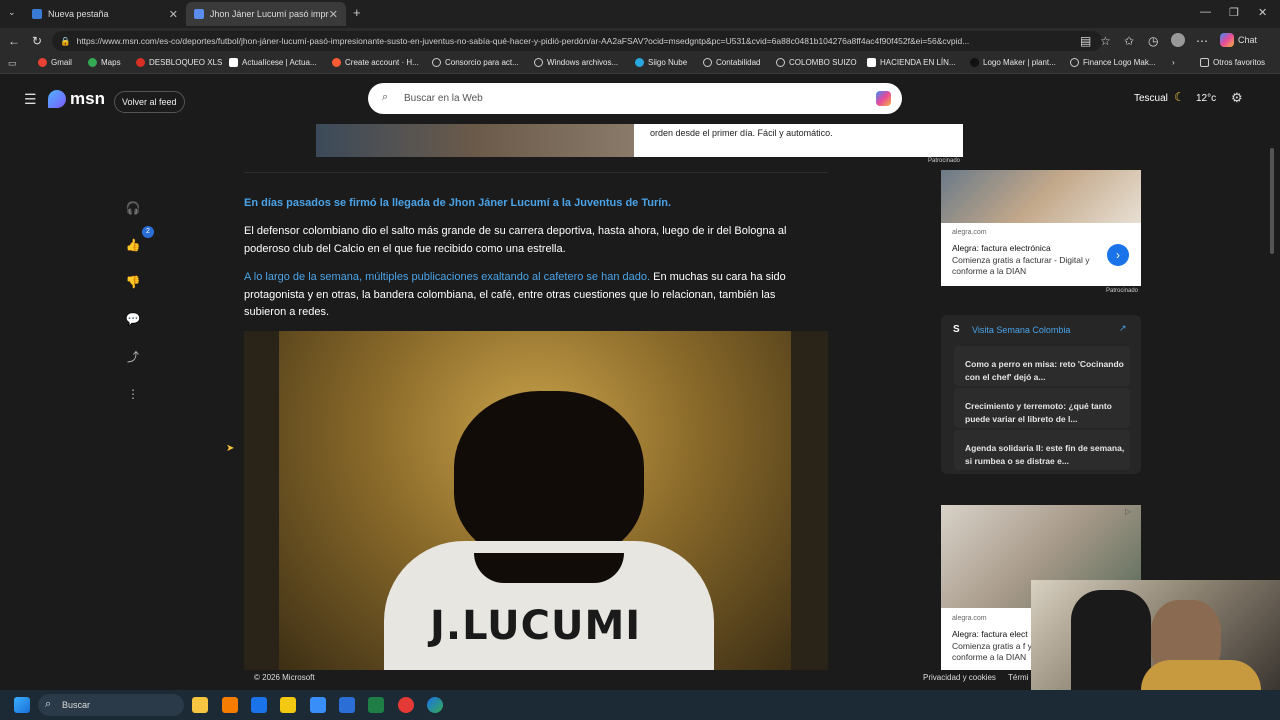  Describe the element at coordinates (133, 245) in the screenshot. I see `like-icon: 👍` at that location.